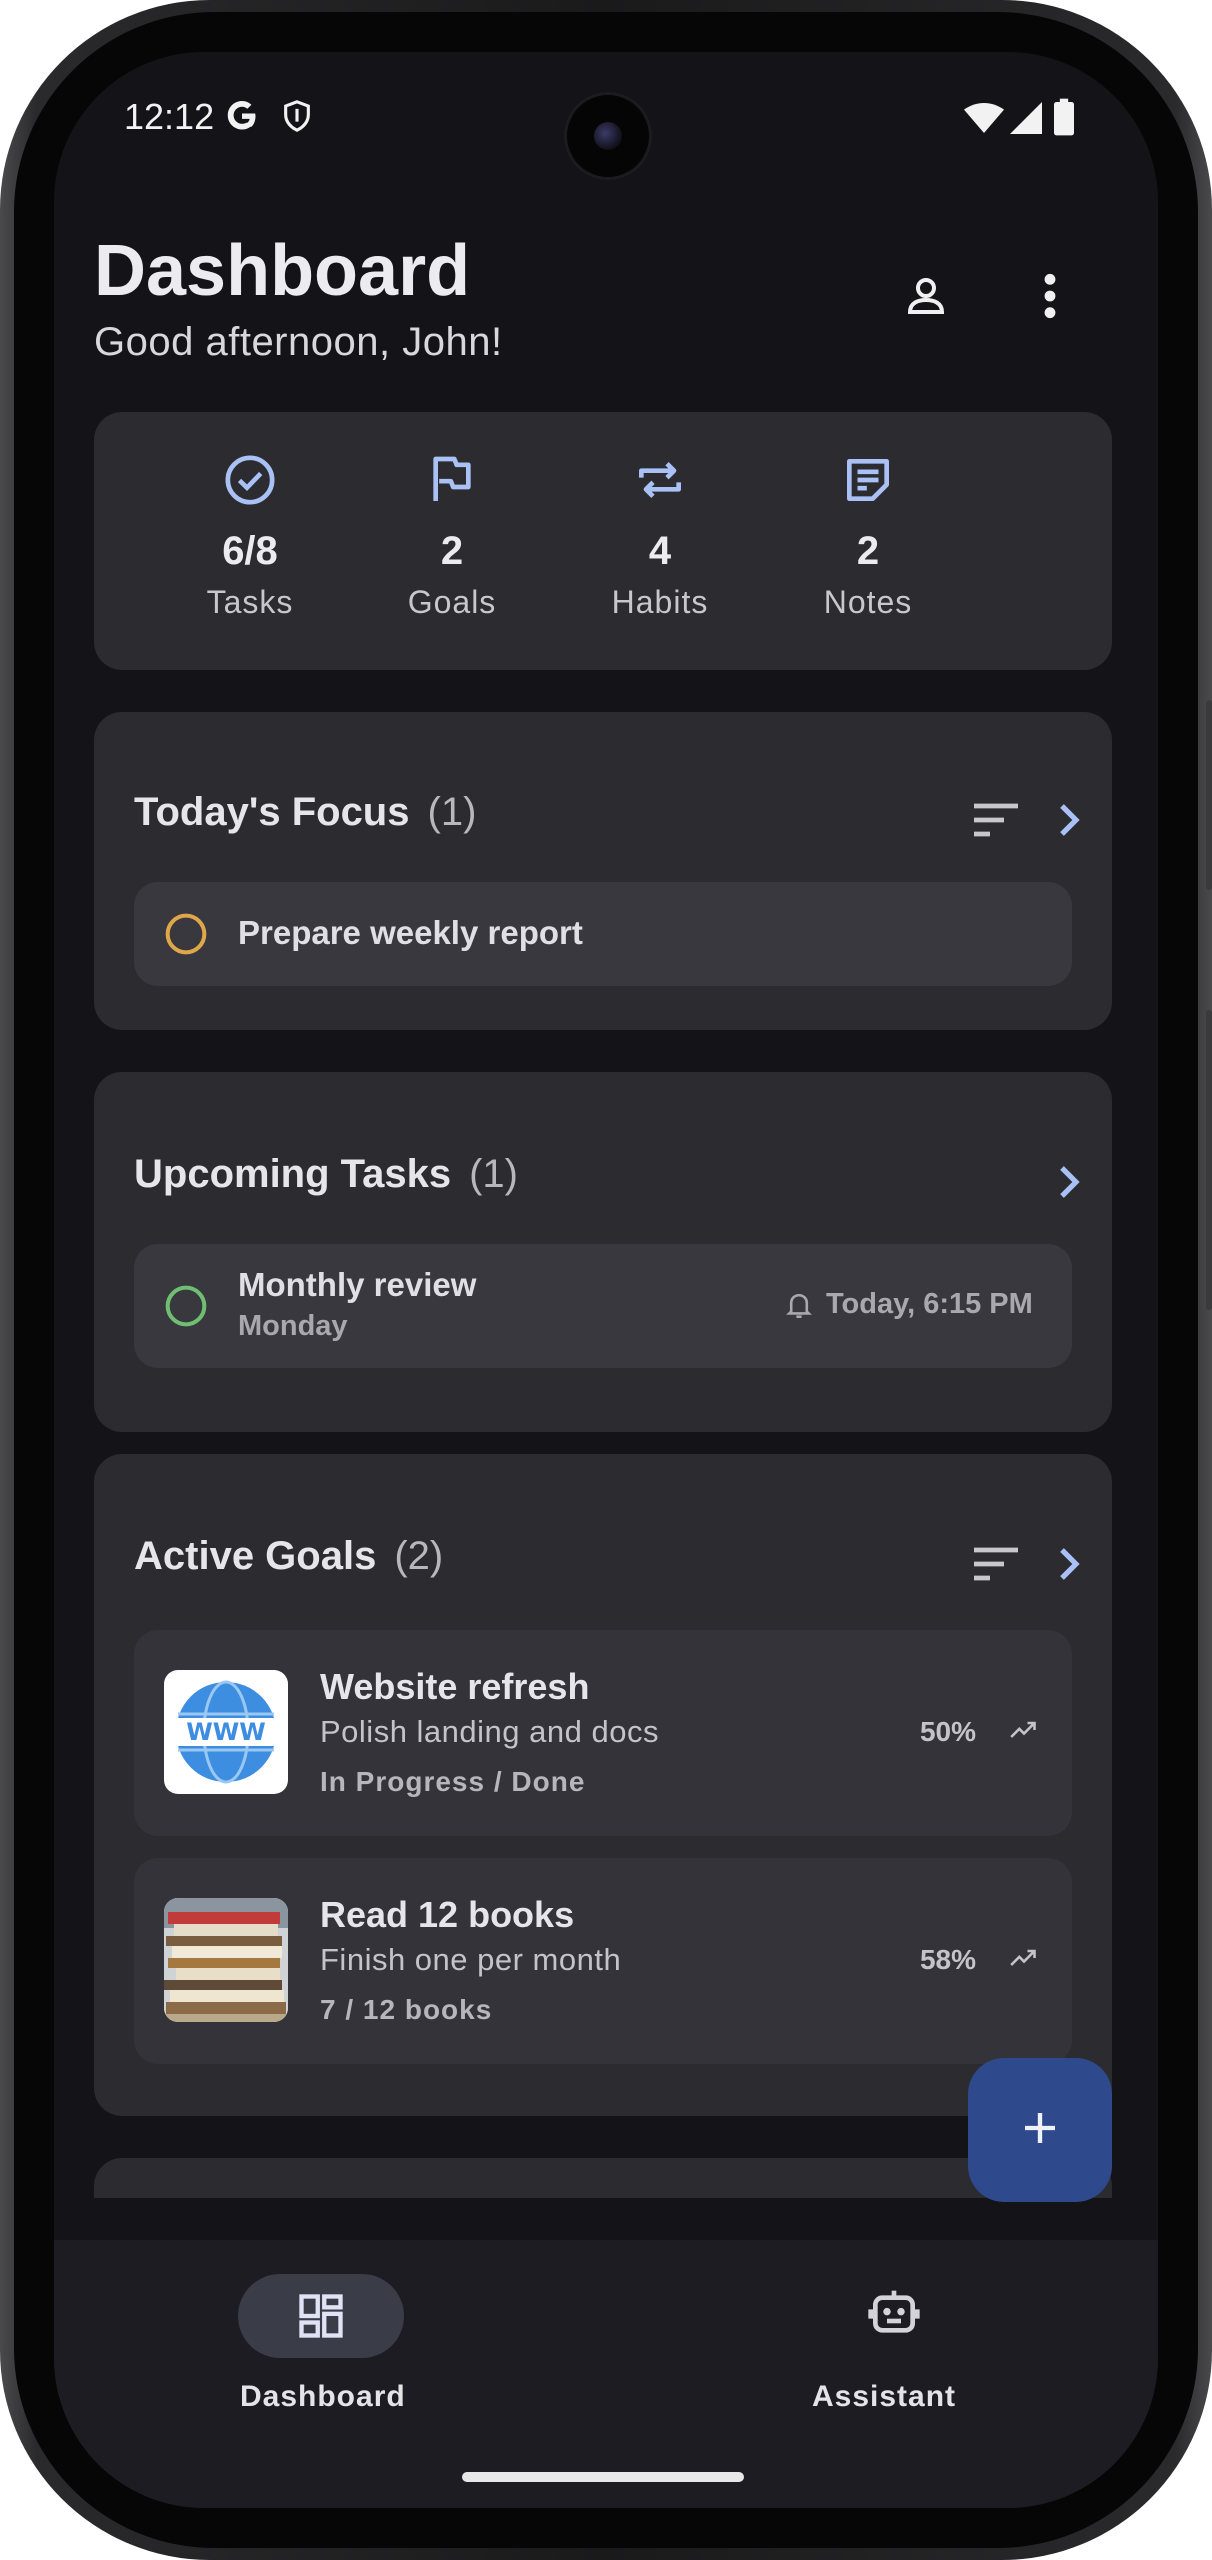 This screenshot has width=1212, height=2560. What do you see at coordinates (1064, 119) in the screenshot?
I see `battery-icon` at bounding box center [1064, 119].